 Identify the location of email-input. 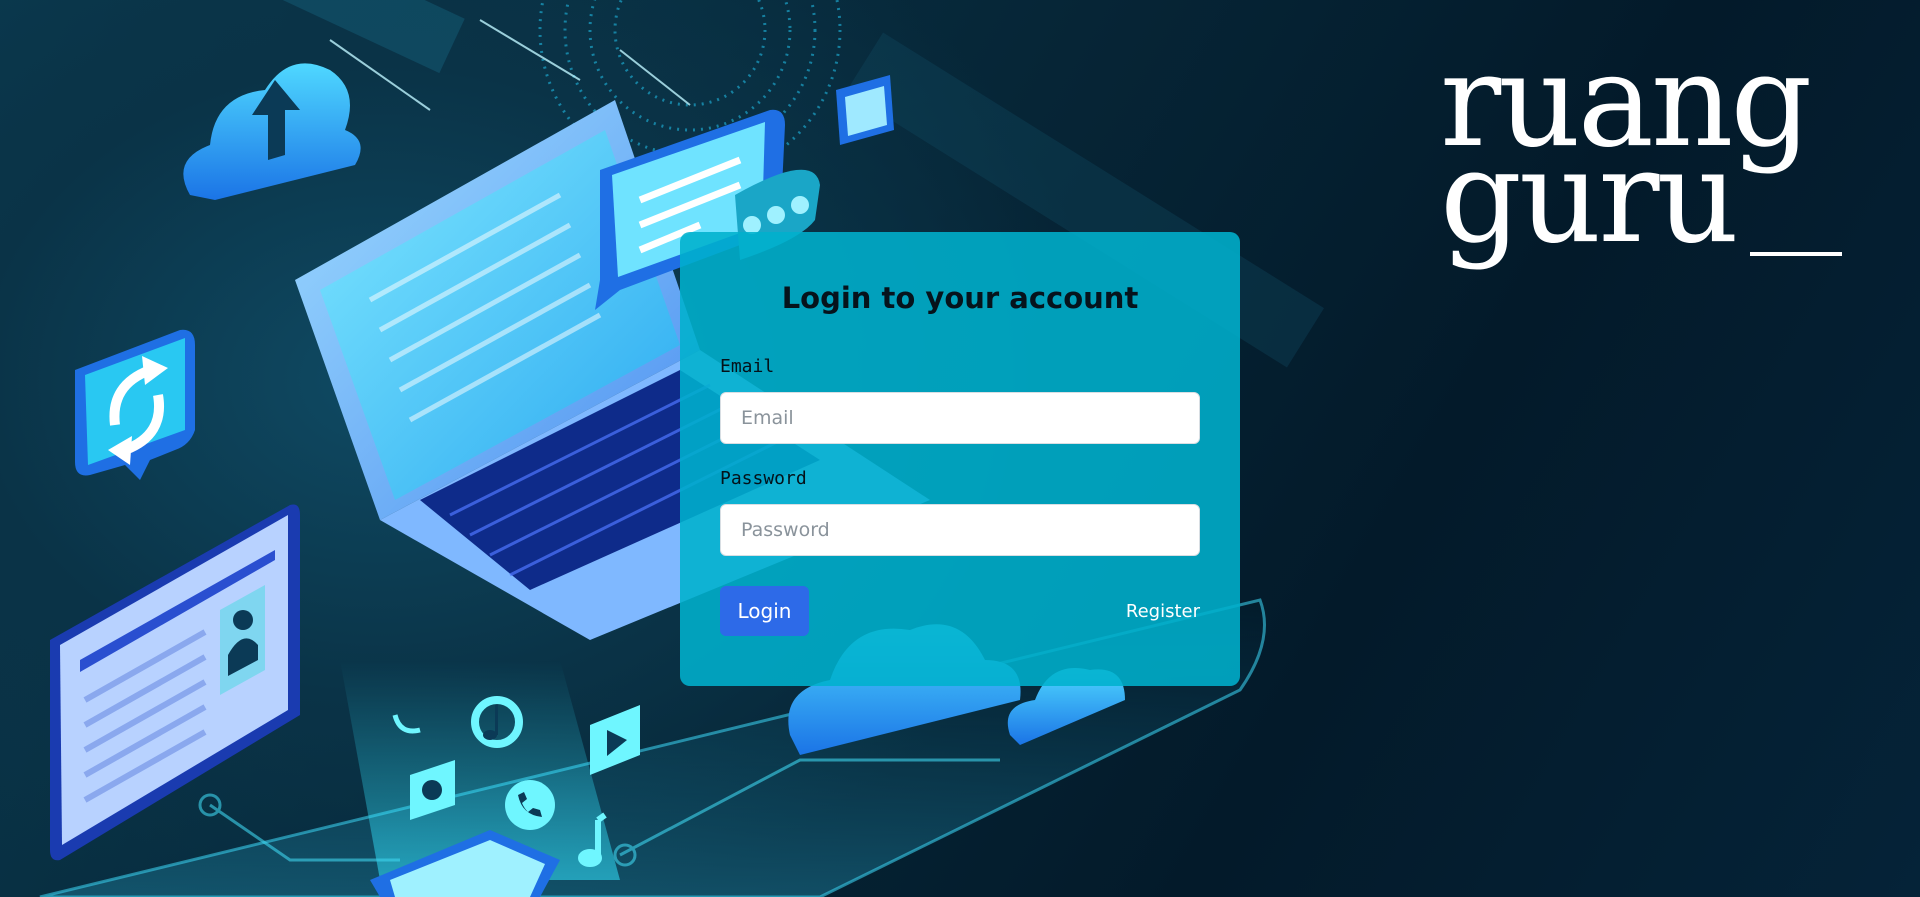
(960, 418).